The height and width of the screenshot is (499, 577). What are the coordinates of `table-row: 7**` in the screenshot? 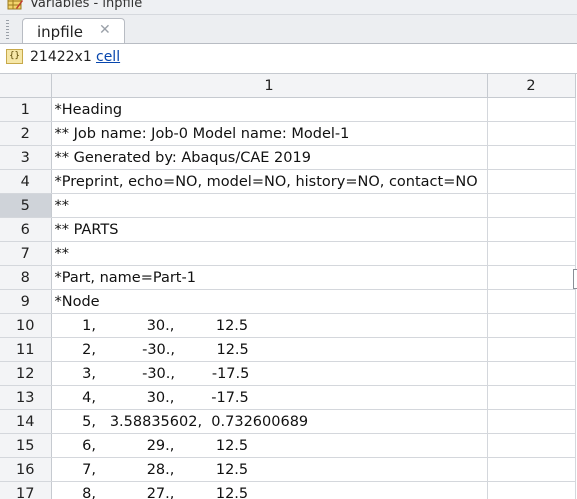 It's located at (287, 254).